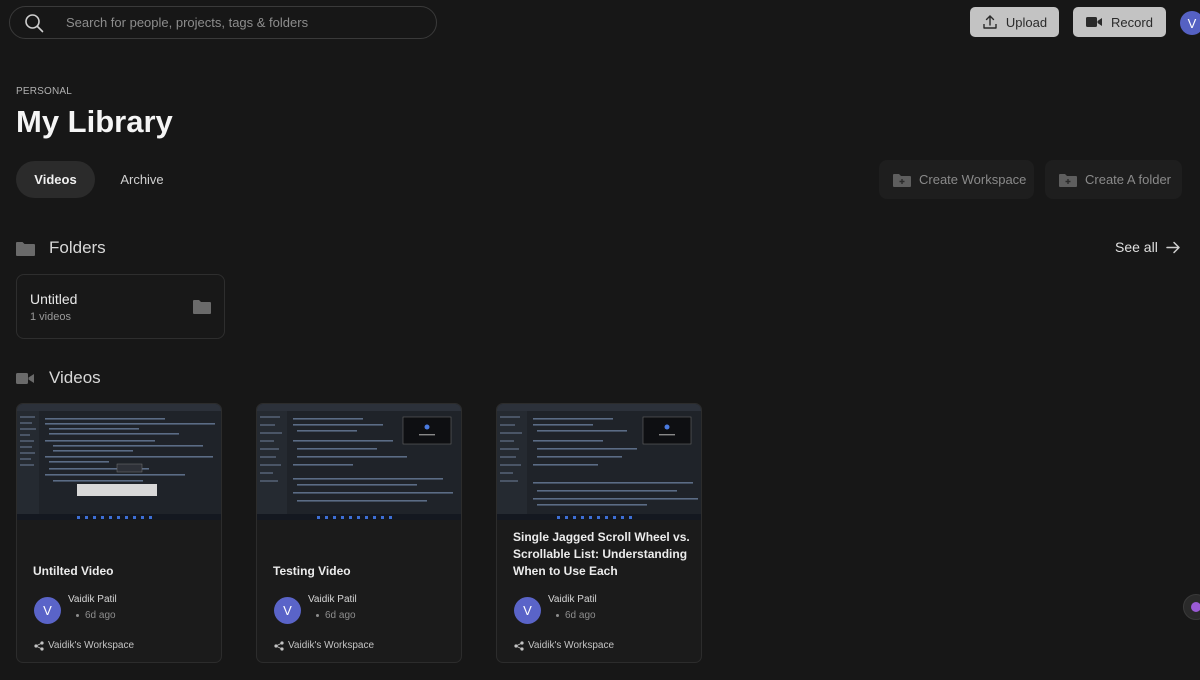 This screenshot has height=680, width=1200. I want to click on search-input, so click(246, 22).